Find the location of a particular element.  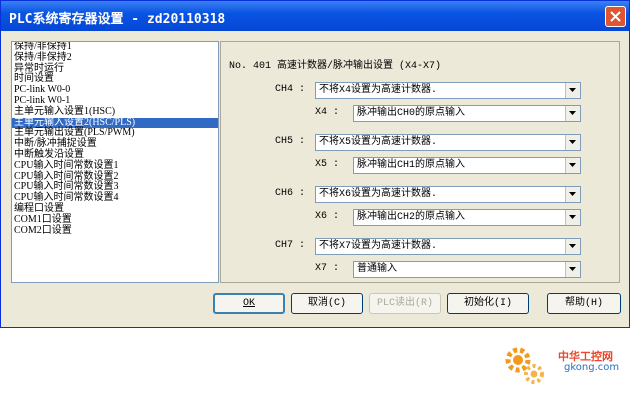

help-button-label: 帮助(H) is located at coordinates (583, 303).